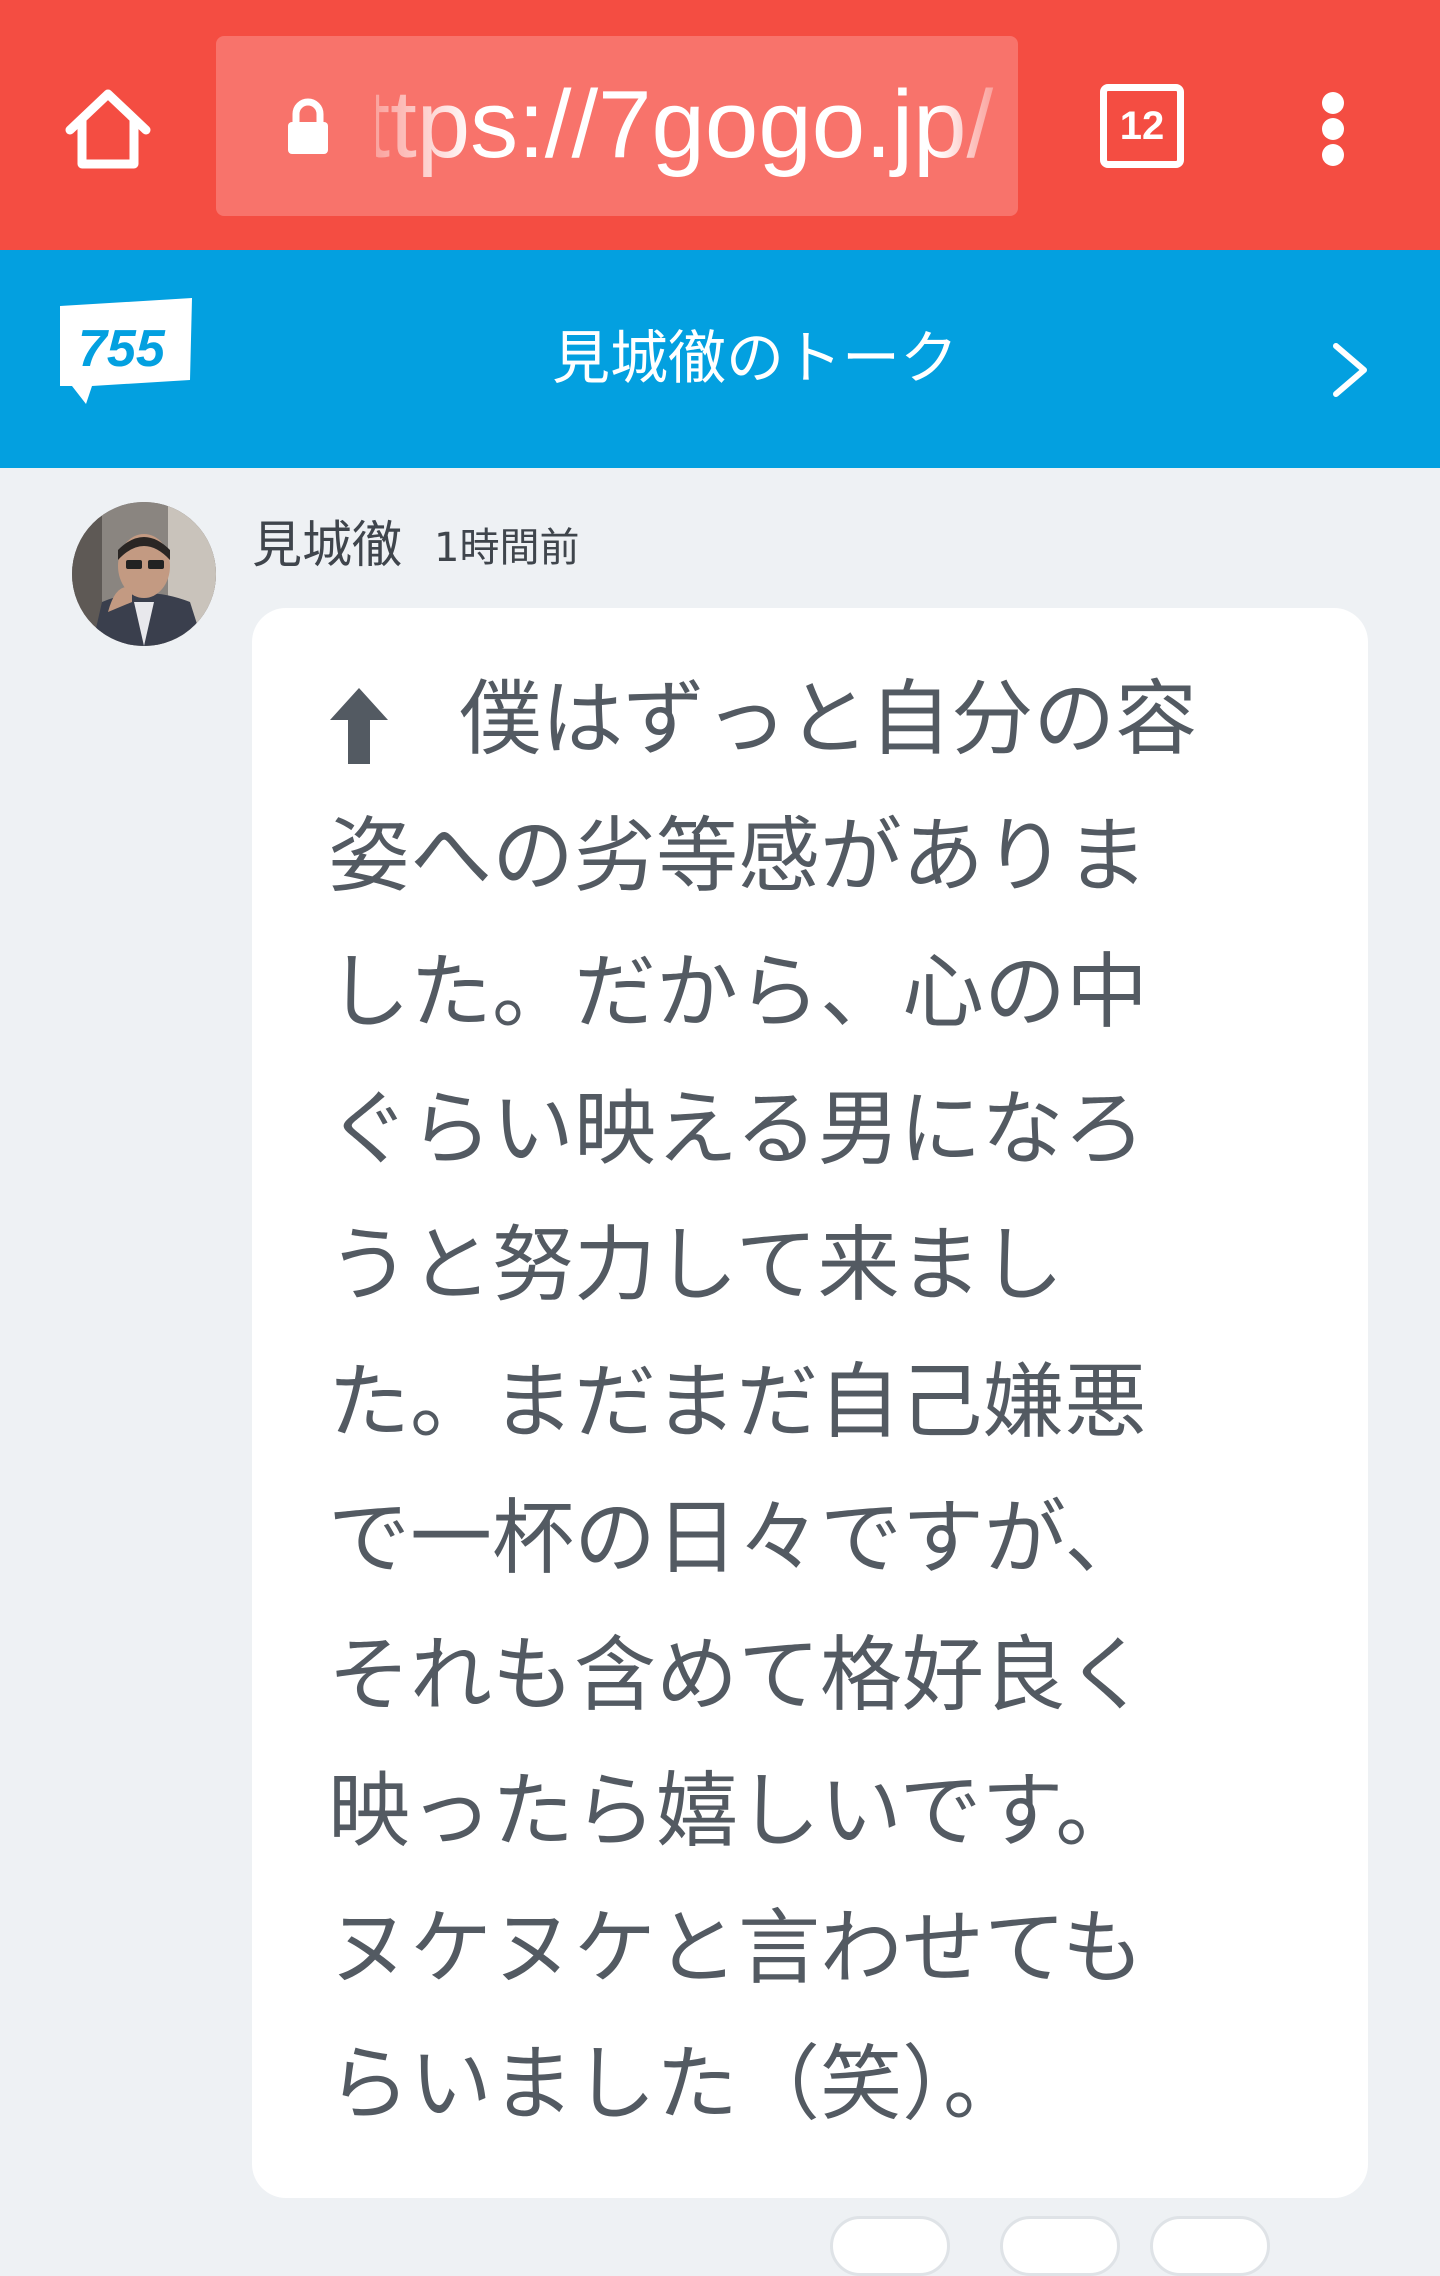  I want to click on message-line: ヌケヌケと言わせても, so click(736, 1954).